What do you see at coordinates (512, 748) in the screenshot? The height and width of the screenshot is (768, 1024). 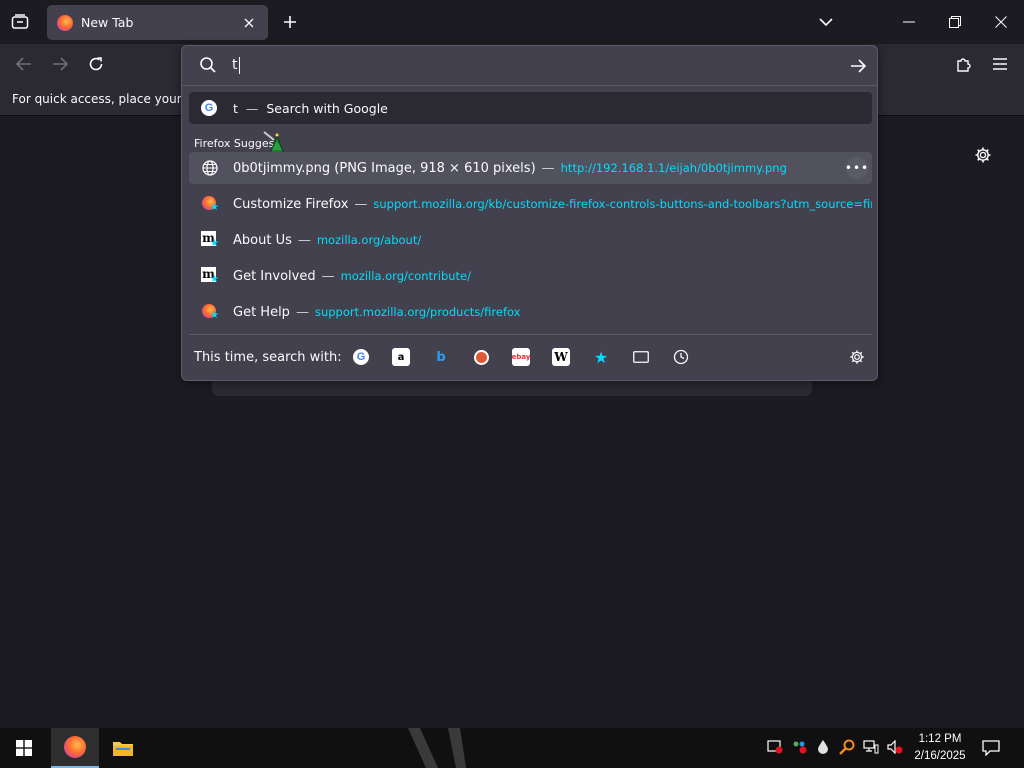 I see `windows-taskbar: 1:12 PM 2/16/2025` at bounding box center [512, 748].